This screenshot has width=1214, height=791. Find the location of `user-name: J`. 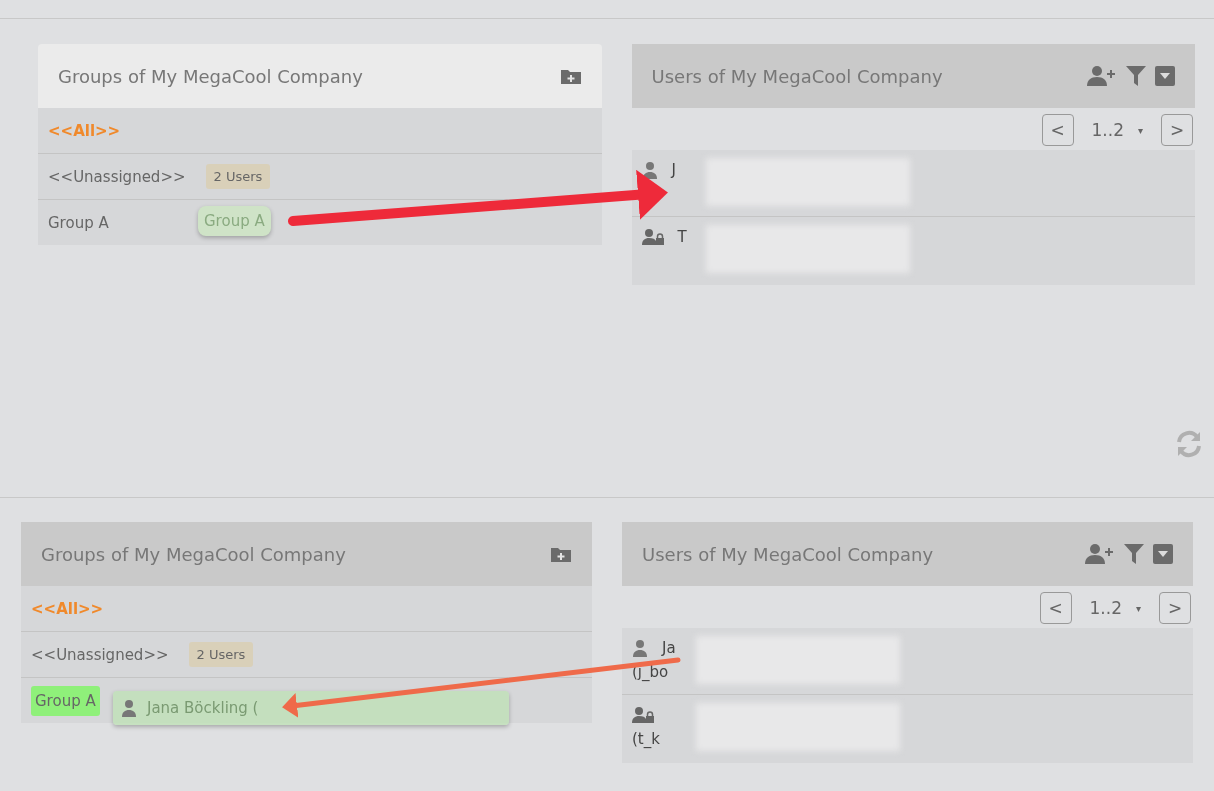

user-name: J is located at coordinates (673, 170).